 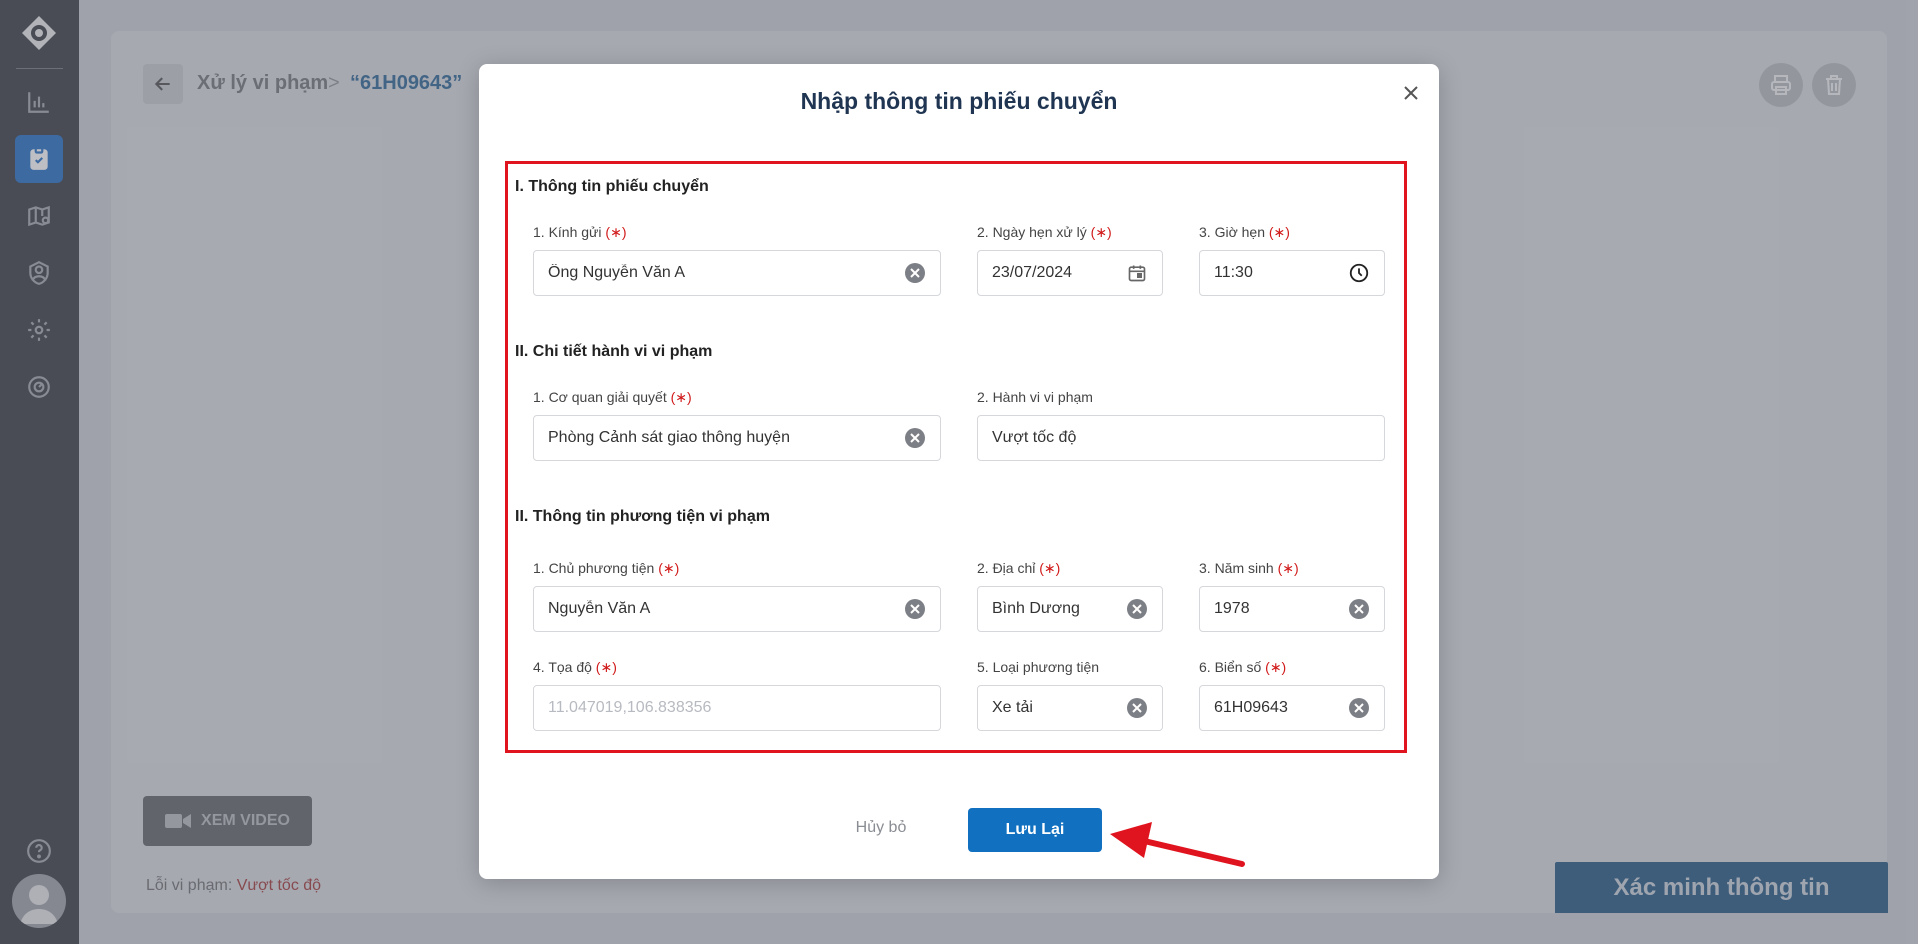 I want to click on deadline-date-field: 23/07/2024, so click(x=1070, y=273).